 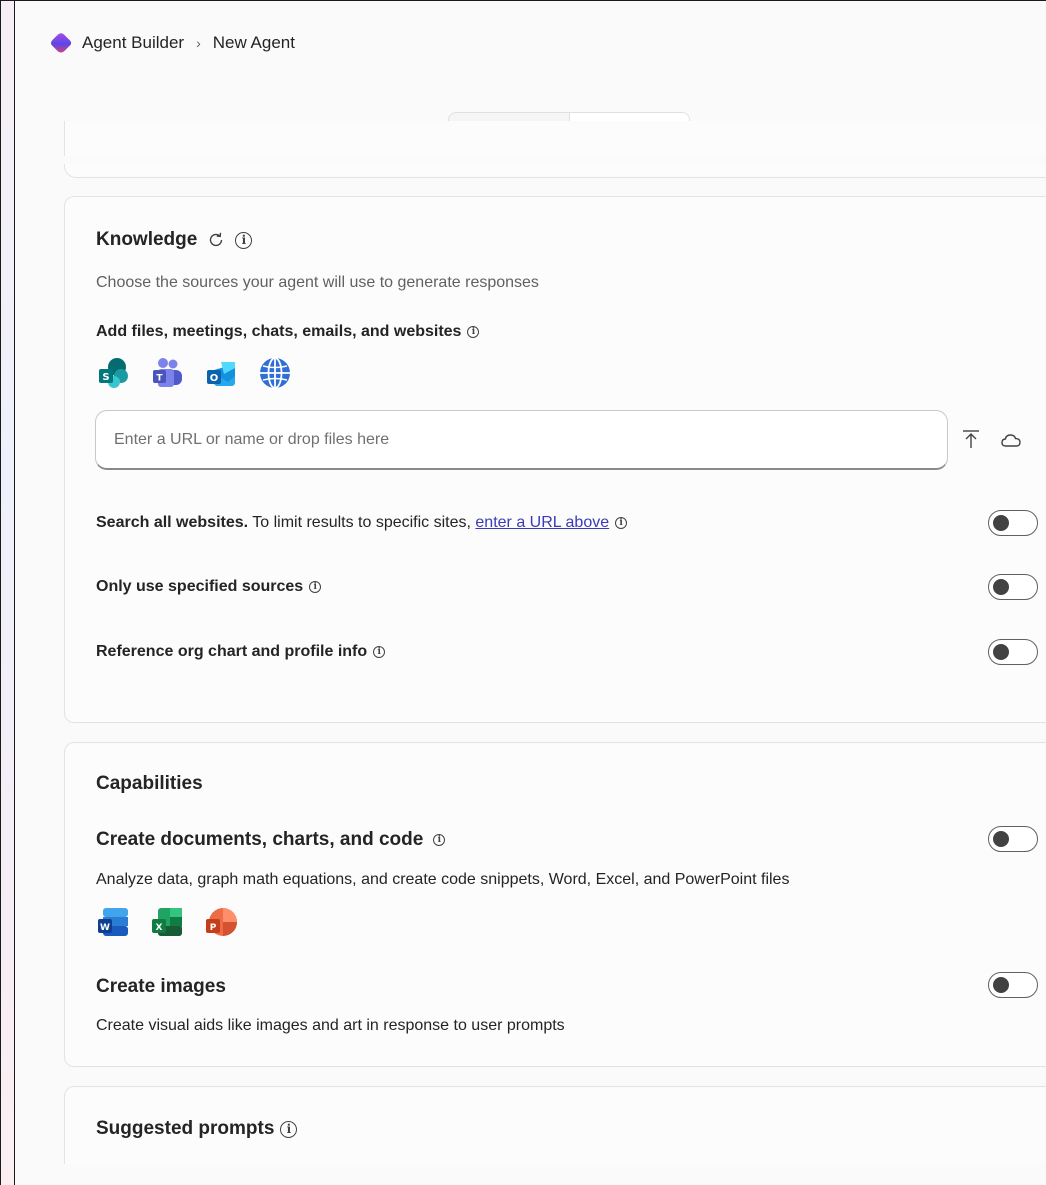 I want to click on org-chart-label: Reference org chart and profile info, so click(x=232, y=651).